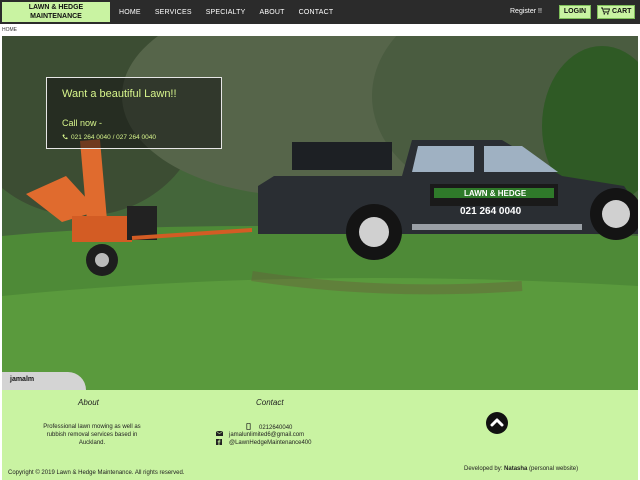 This screenshot has height=480, width=640. Describe the element at coordinates (22, 379) in the screenshot. I see `photo-credit-text: jamalm` at that location.